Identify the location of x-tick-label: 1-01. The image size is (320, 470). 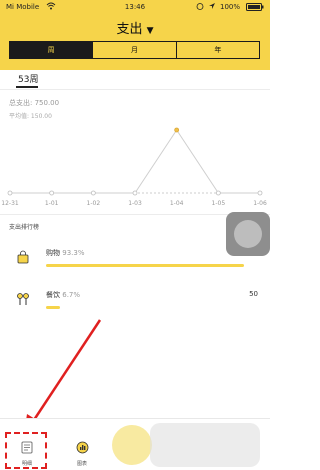
(52, 203).